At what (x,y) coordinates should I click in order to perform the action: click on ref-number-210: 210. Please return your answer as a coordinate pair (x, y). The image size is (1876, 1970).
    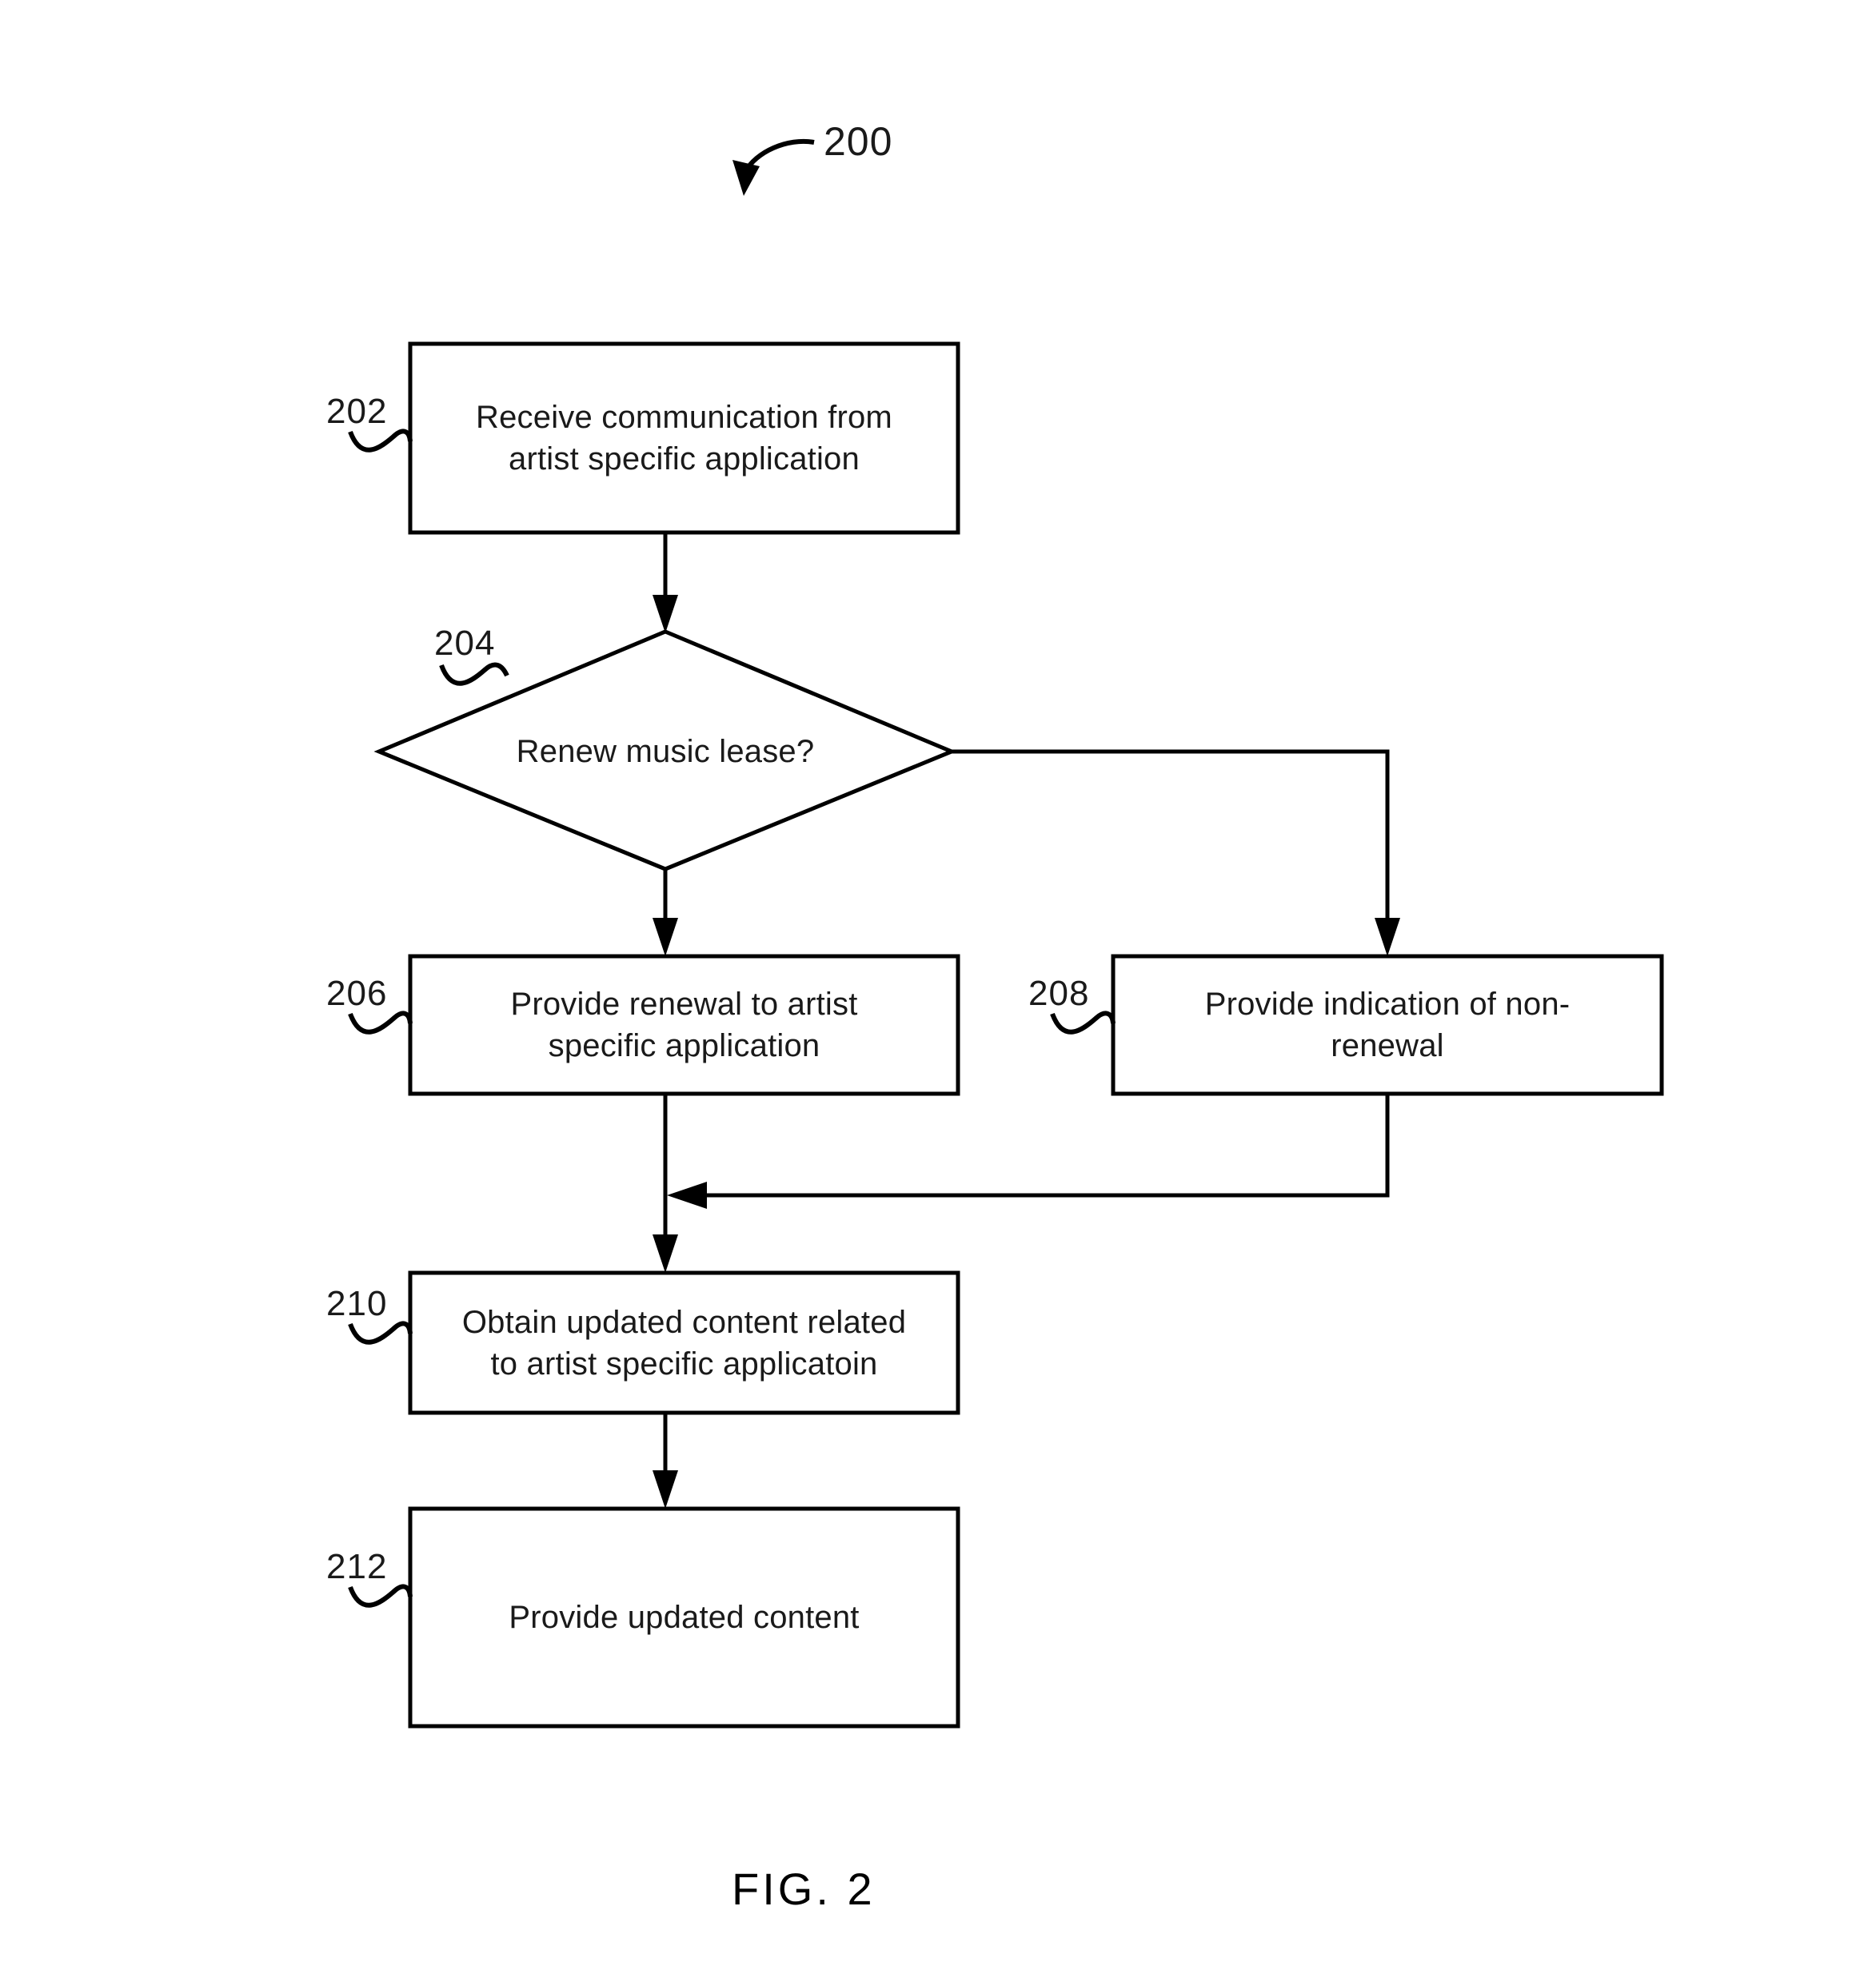
    Looking at the image, I should click on (357, 1303).